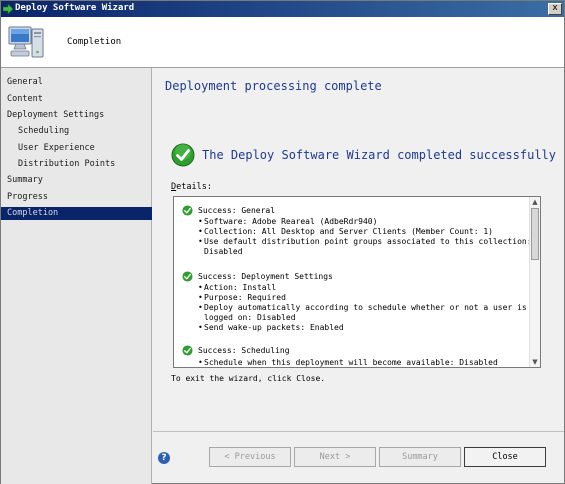  What do you see at coordinates (76, 131) in the screenshot?
I see `sidebar-item-scheduling: Scheduling` at bounding box center [76, 131].